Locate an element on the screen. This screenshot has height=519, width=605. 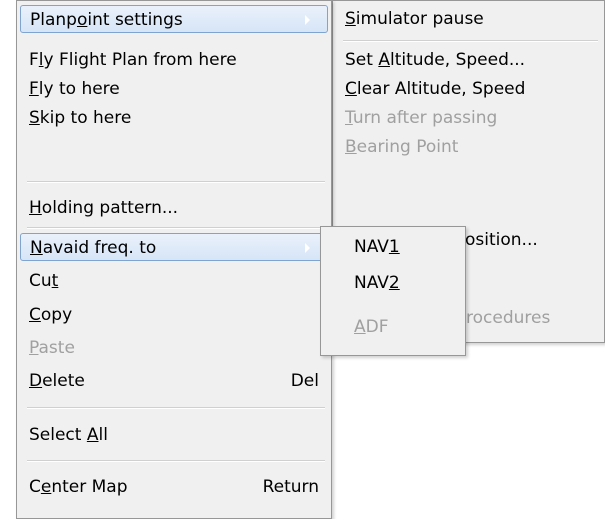
menu-item-paste: Paste is located at coordinates (174, 348).